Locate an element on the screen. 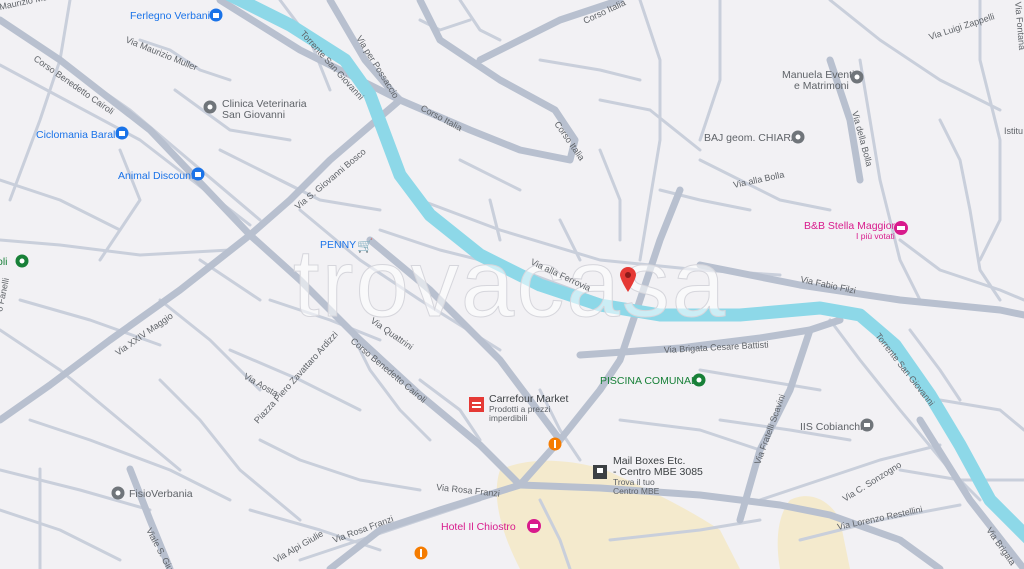 The image size is (1024, 569). poi-penny: PENNY 🛒 is located at coordinates (346, 245).